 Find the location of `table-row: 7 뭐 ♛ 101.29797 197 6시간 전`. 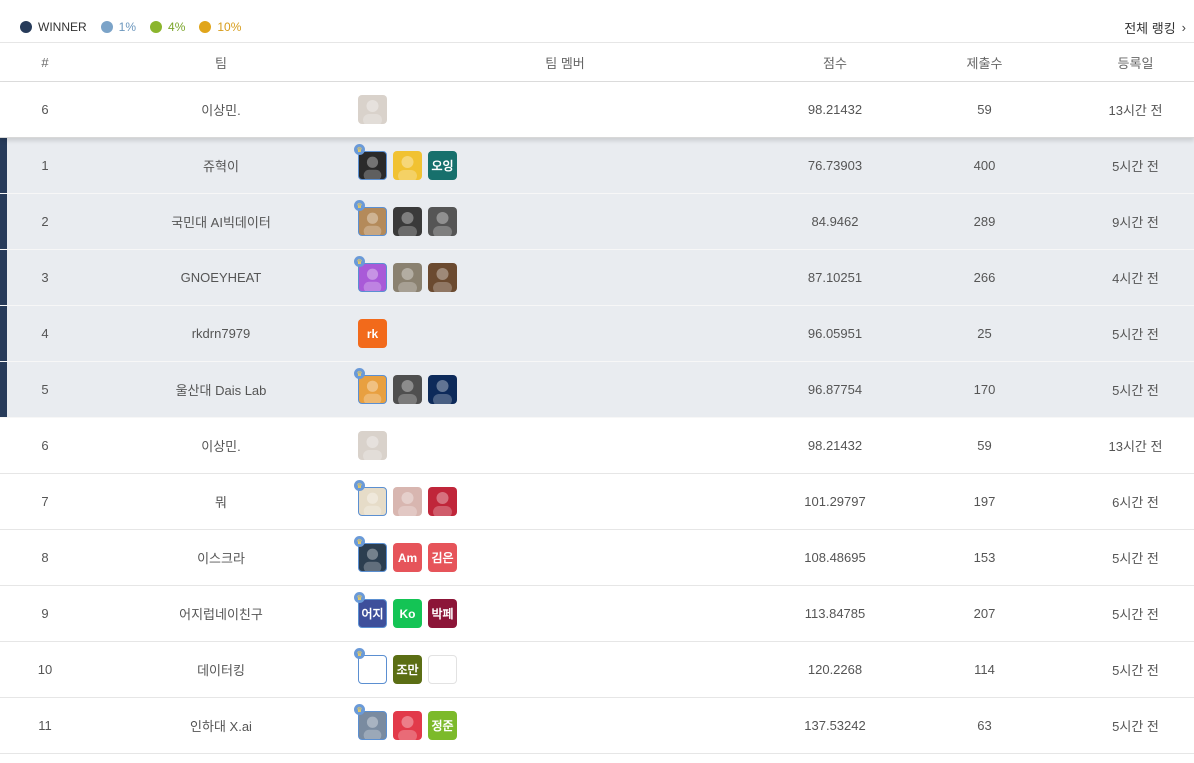

table-row: 7 뭐 ♛ 101.29797 197 6시간 전 is located at coordinates (597, 502).